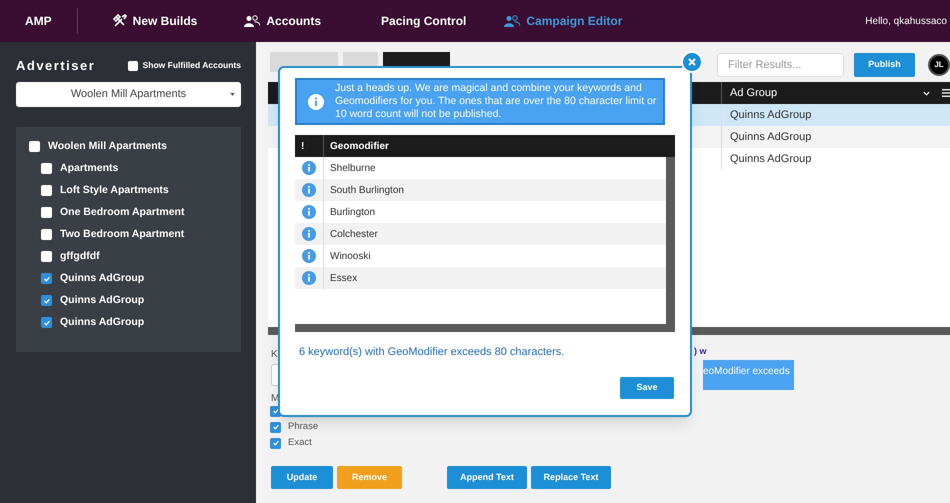  What do you see at coordinates (353, 235) in the screenshot?
I see `table-cell-text: Colchester` at bounding box center [353, 235].